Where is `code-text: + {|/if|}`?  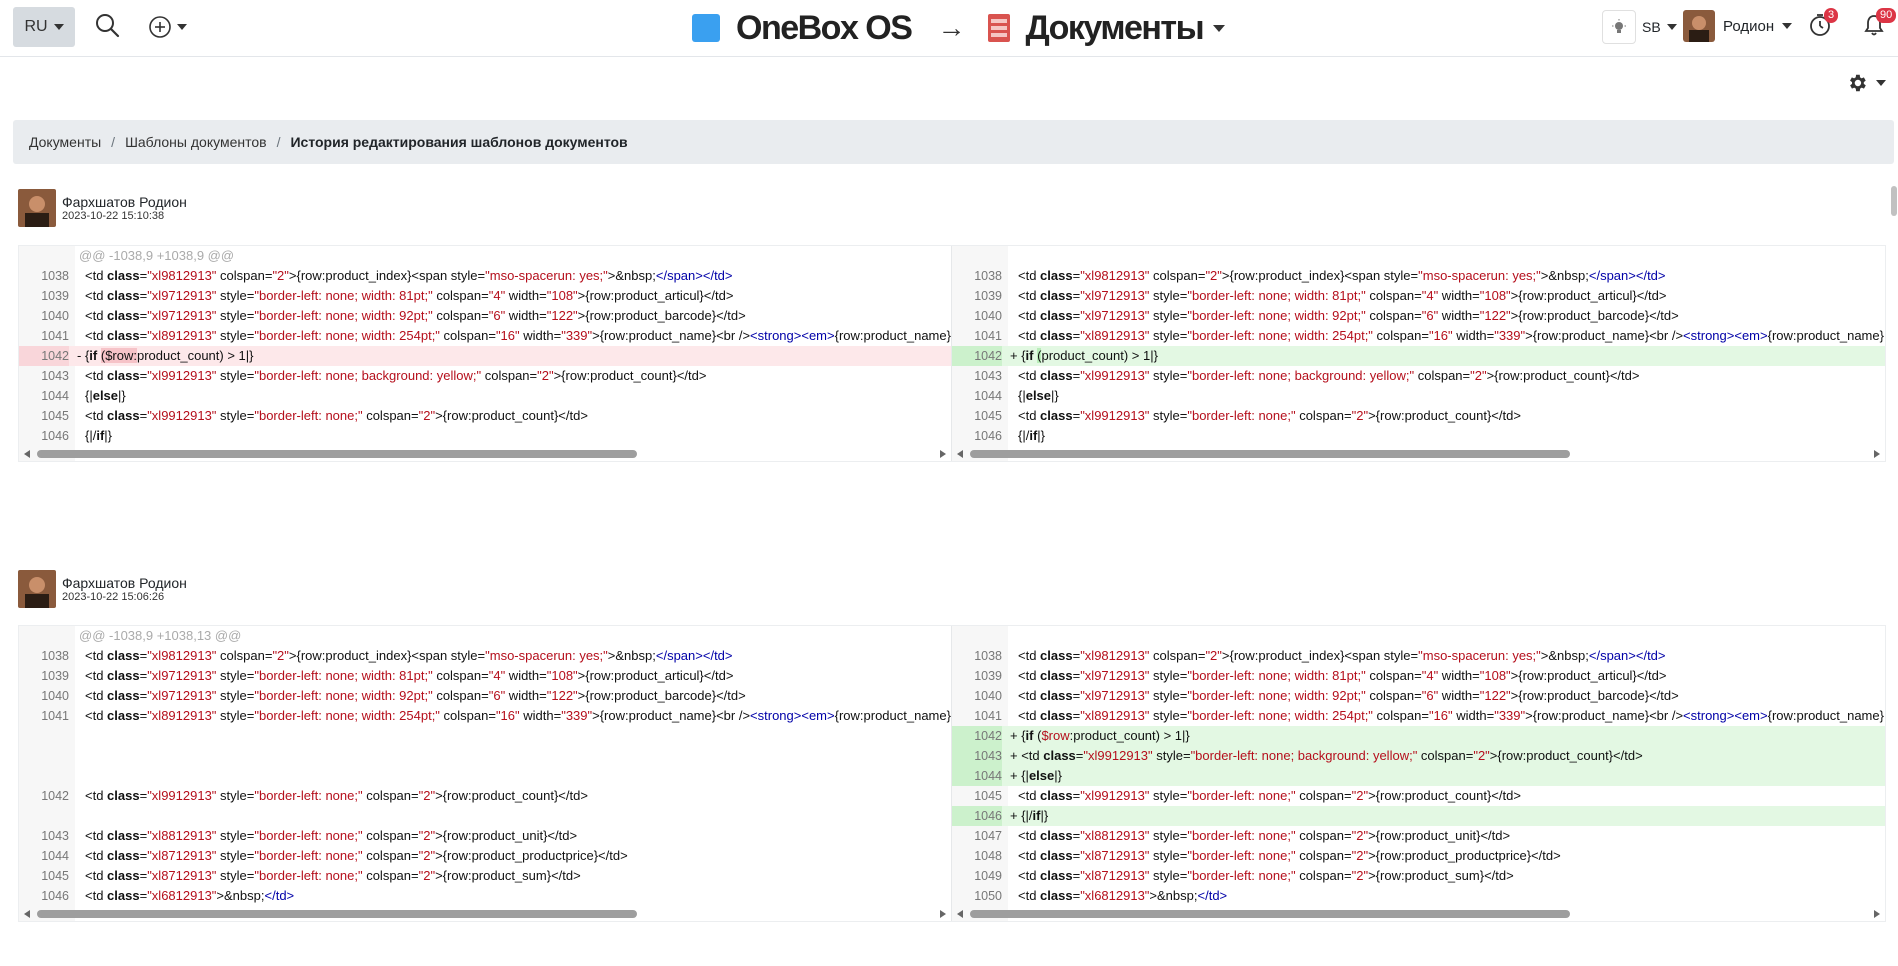
code-text: + {|/if|} is located at coordinates (1029, 815).